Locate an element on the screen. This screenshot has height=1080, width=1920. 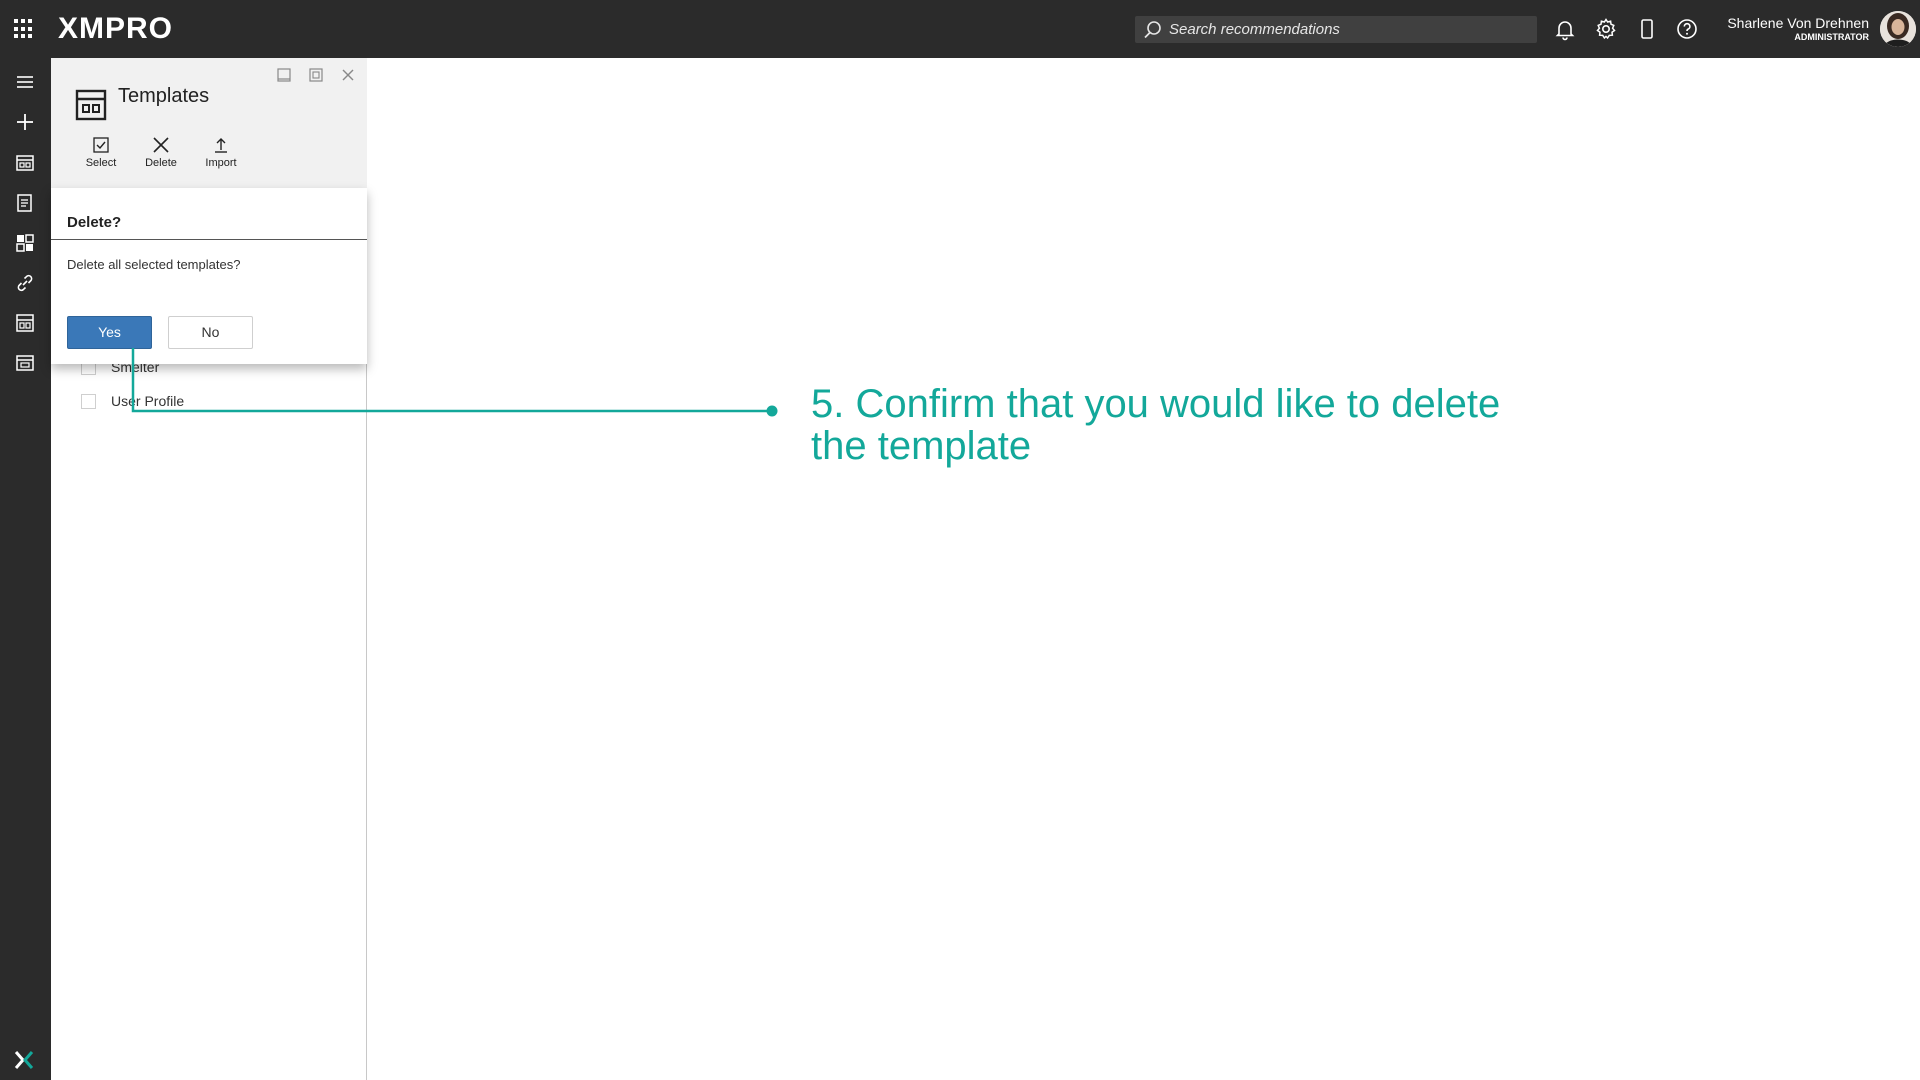
data-streams-icon is located at coordinates (25, 243).